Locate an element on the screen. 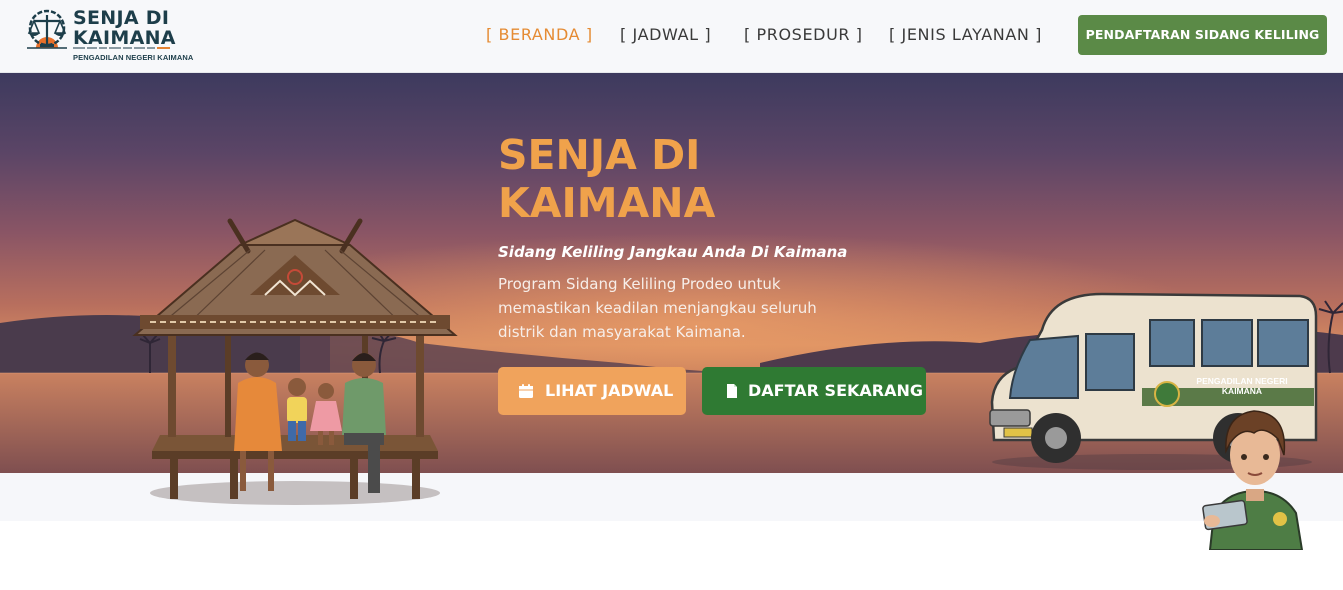 The image size is (1343, 590). hero-title: SENJA DI KAIMANA is located at coordinates (606, 179).